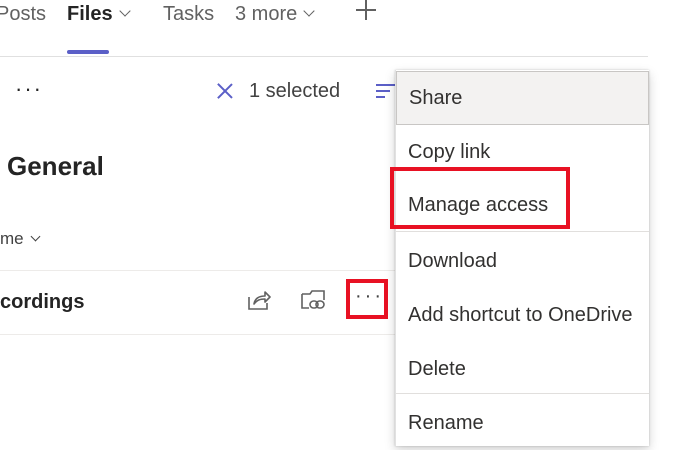 The image size is (678, 450). Describe the element at coordinates (324, 56) in the screenshot. I see `tabbar-divider` at that location.